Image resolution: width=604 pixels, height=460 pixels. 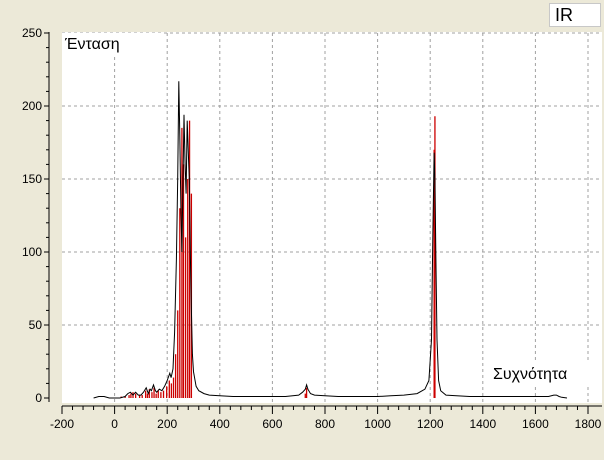 What do you see at coordinates (272, 424) in the screenshot?
I see `x-tick-label: 600` at bounding box center [272, 424].